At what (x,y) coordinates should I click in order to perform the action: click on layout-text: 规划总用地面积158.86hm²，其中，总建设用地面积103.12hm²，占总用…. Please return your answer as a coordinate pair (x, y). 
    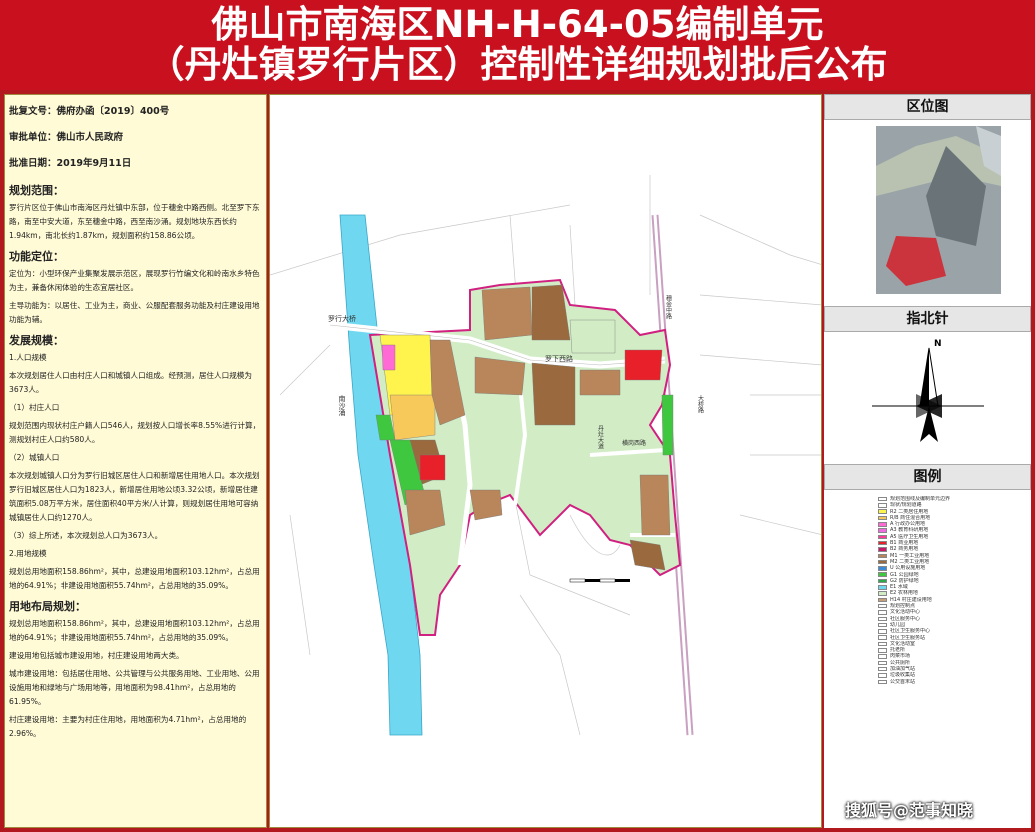
    Looking at the image, I should click on (134, 630).